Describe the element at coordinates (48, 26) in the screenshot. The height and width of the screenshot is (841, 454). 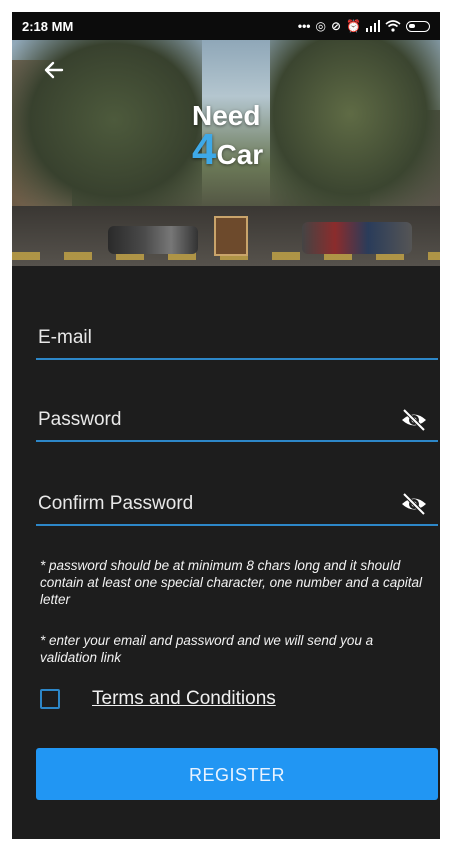
I see `status-time: 2:18 MM` at that location.